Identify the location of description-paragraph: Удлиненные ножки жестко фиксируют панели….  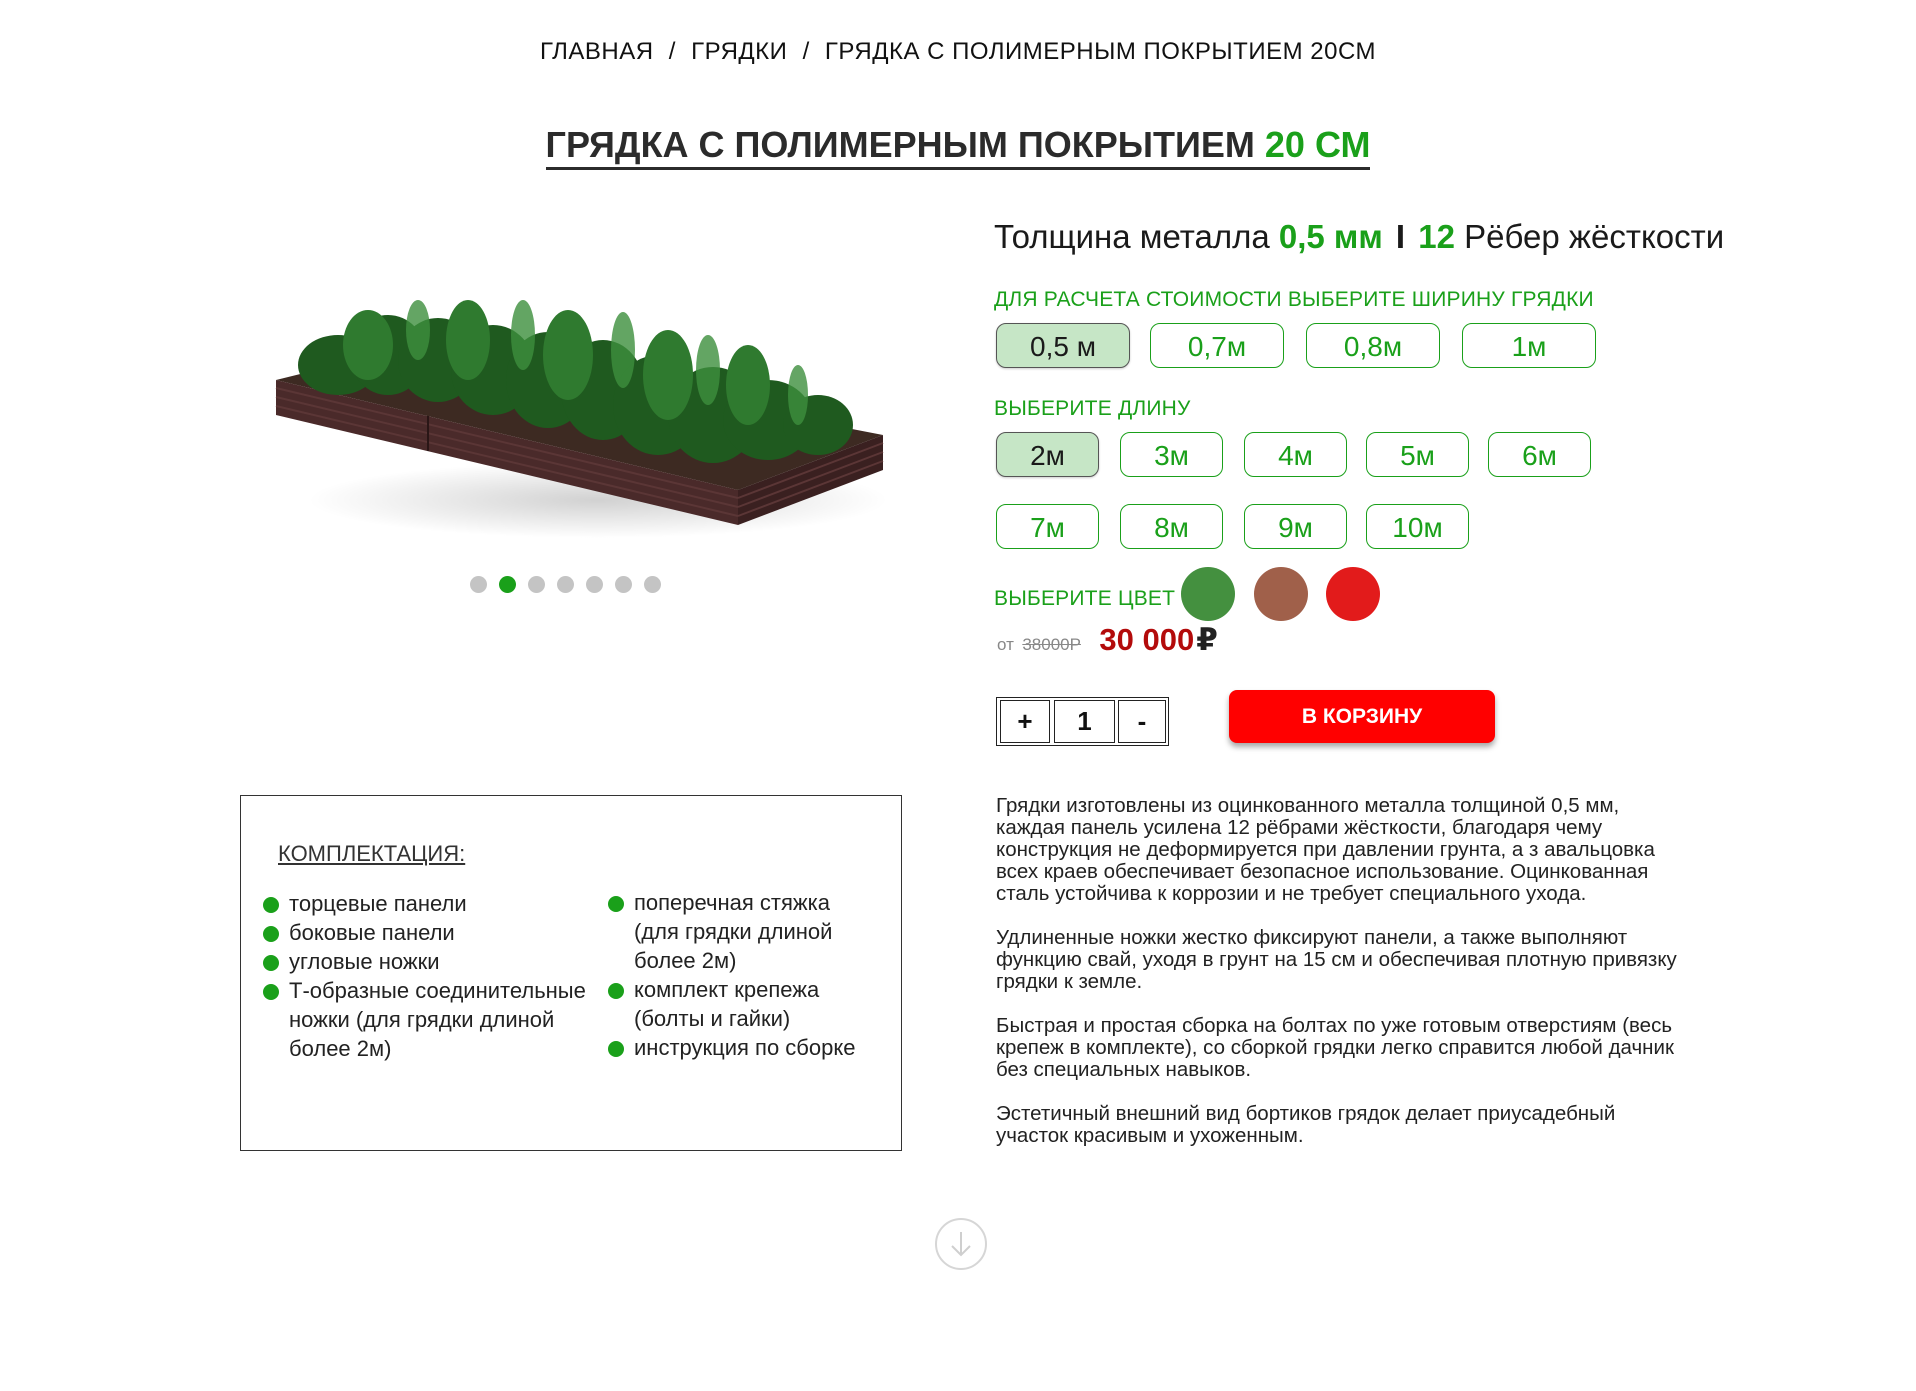
(1336, 959).